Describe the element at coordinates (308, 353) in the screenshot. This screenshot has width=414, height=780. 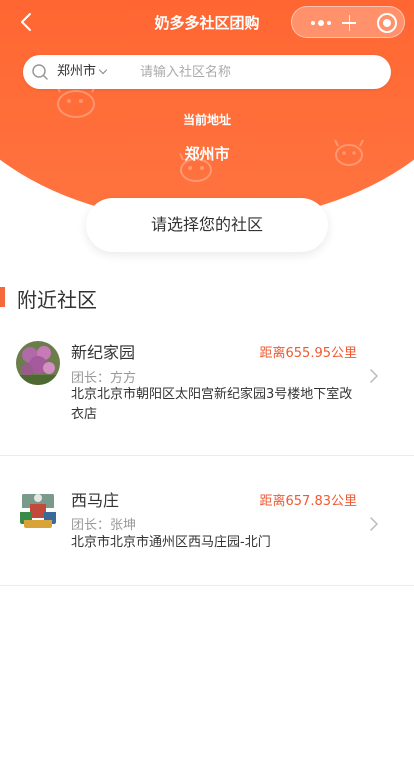
I see `community-distance: 距离655.95公里` at that location.